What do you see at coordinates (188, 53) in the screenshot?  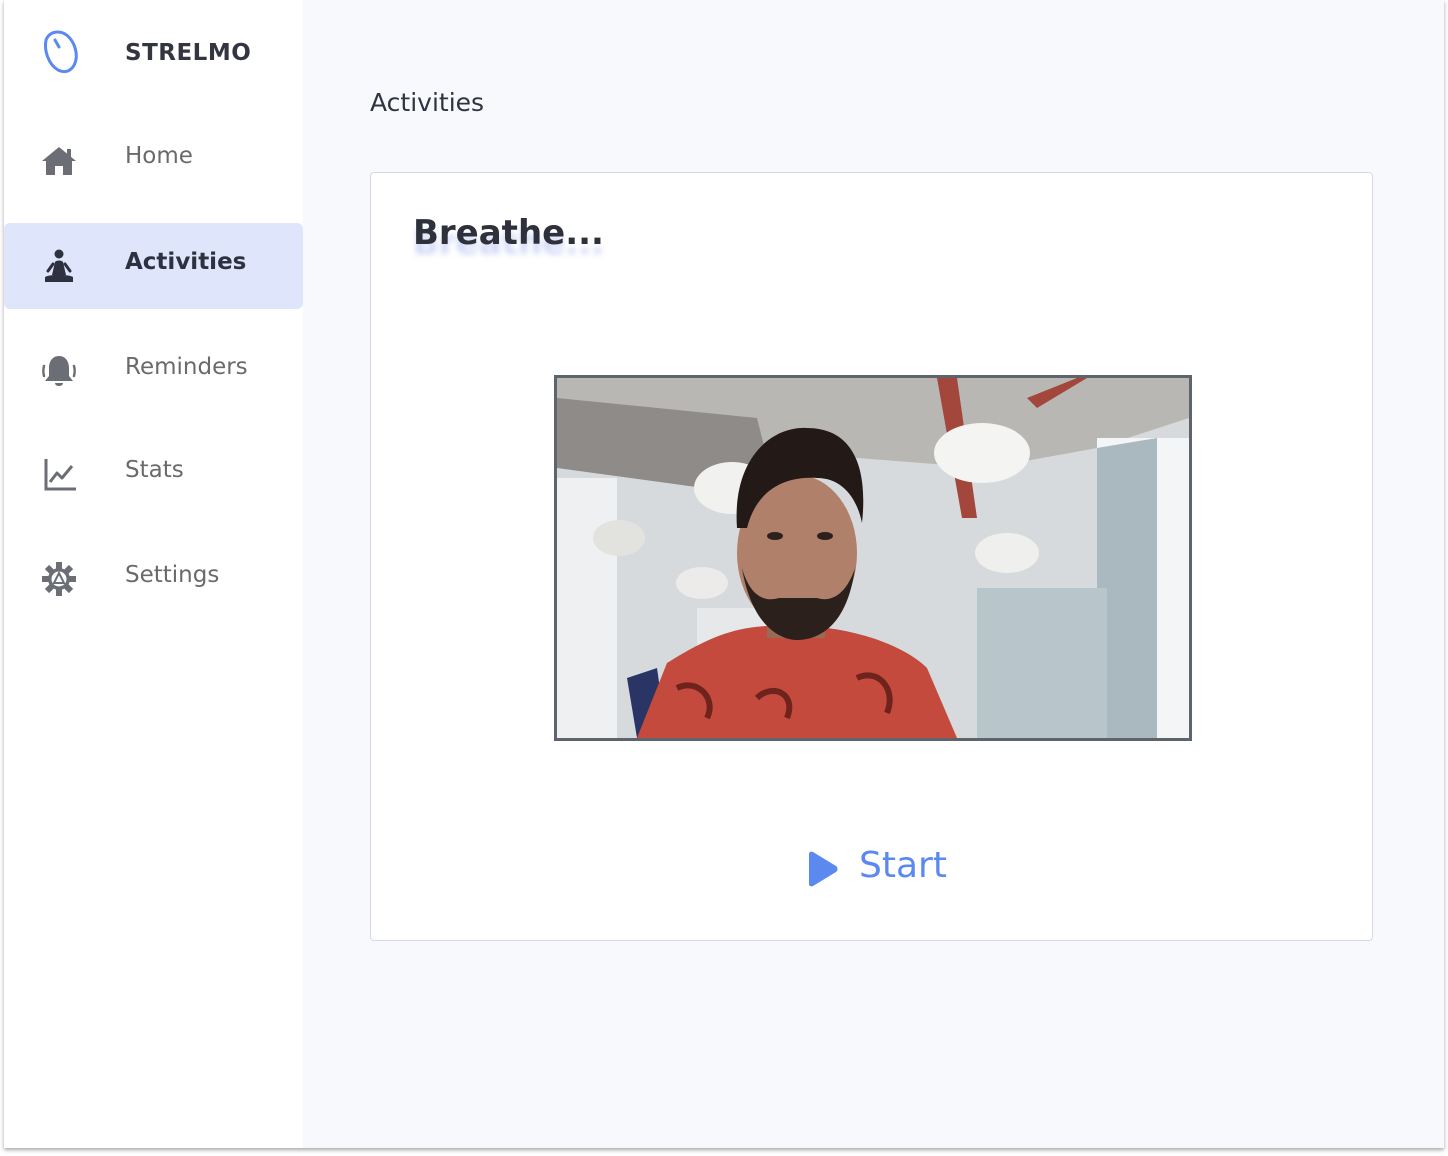 I see `brand-name: STRELMO` at bounding box center [188, 53].